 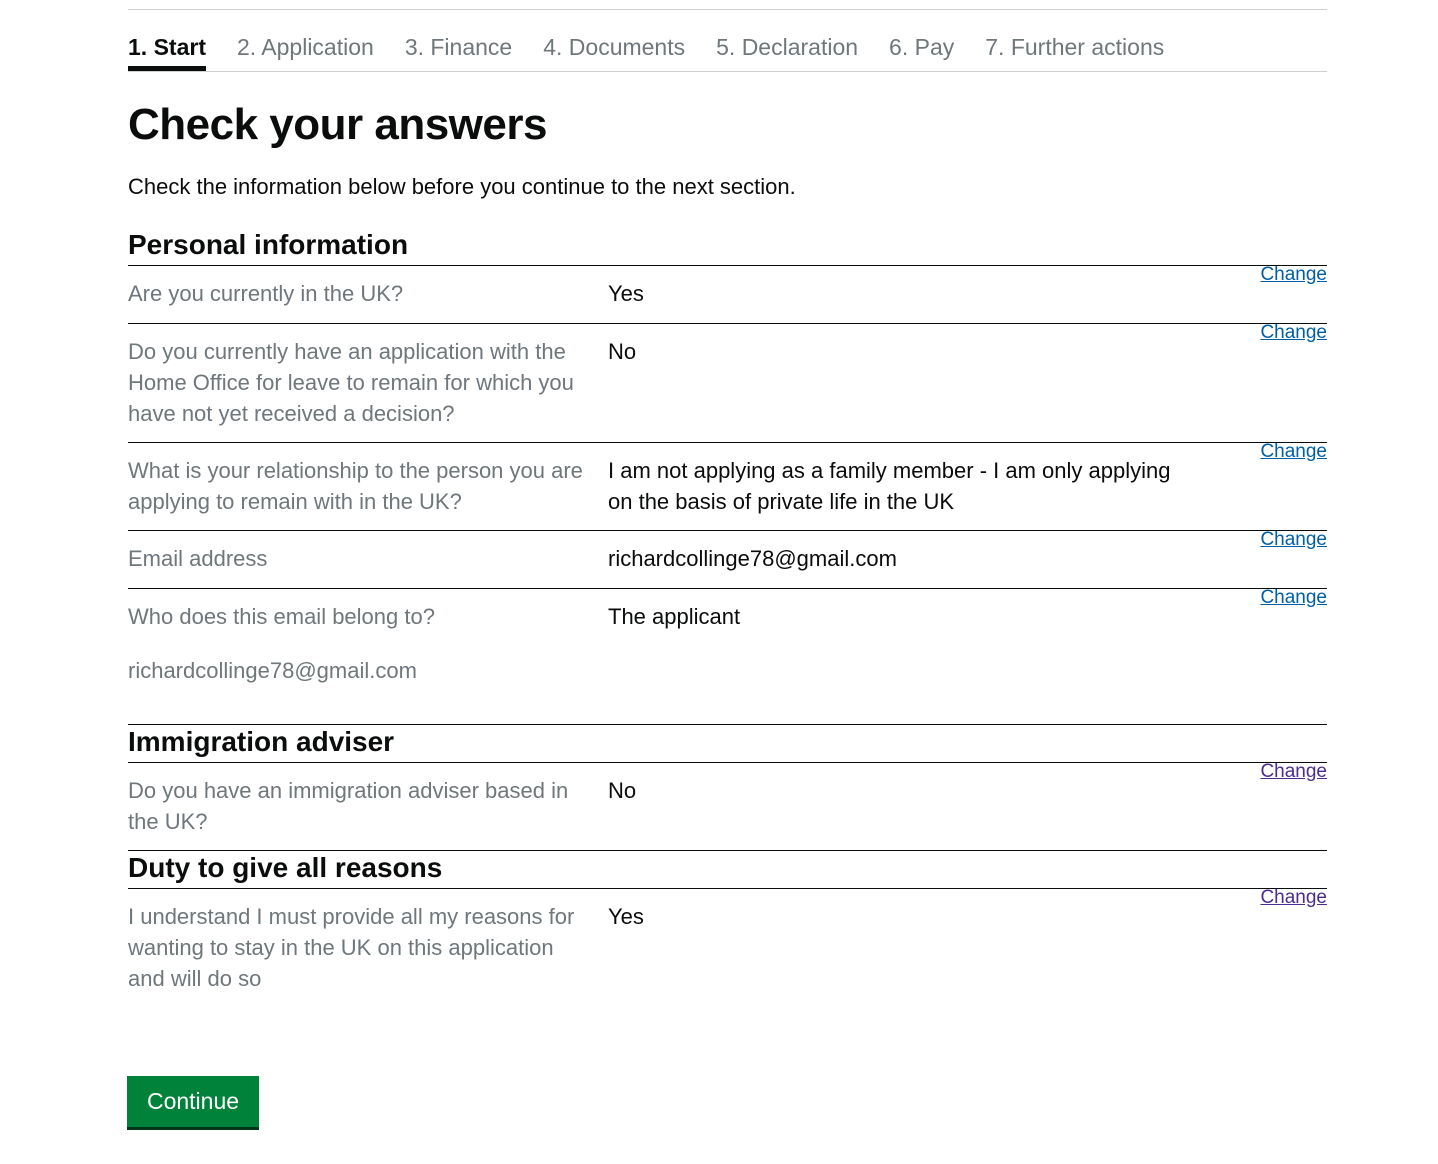 I want to click on row-question: Email address, so click(x=198, y=558).